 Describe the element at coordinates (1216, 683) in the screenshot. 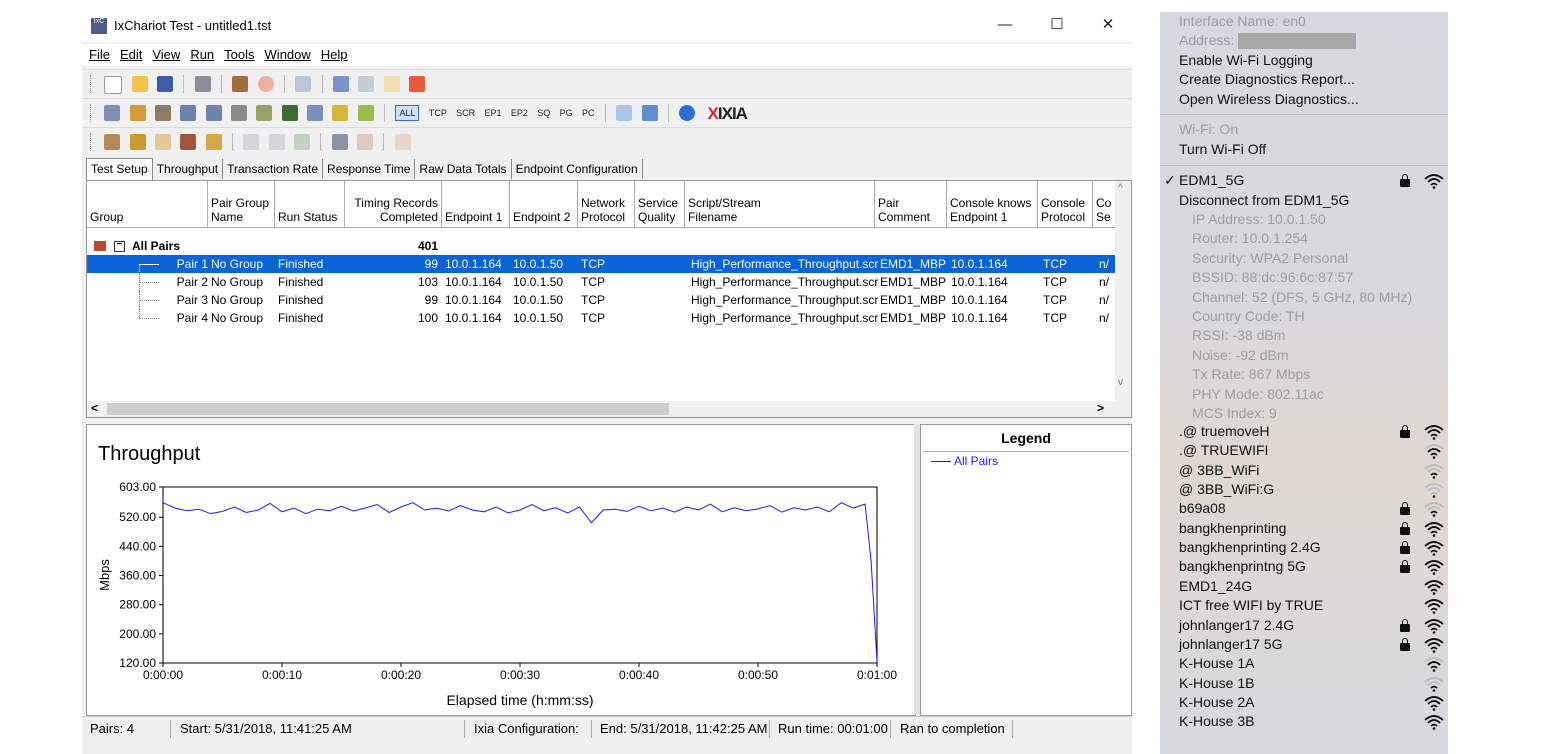

I see `network-item: K-House 1B` at that location.